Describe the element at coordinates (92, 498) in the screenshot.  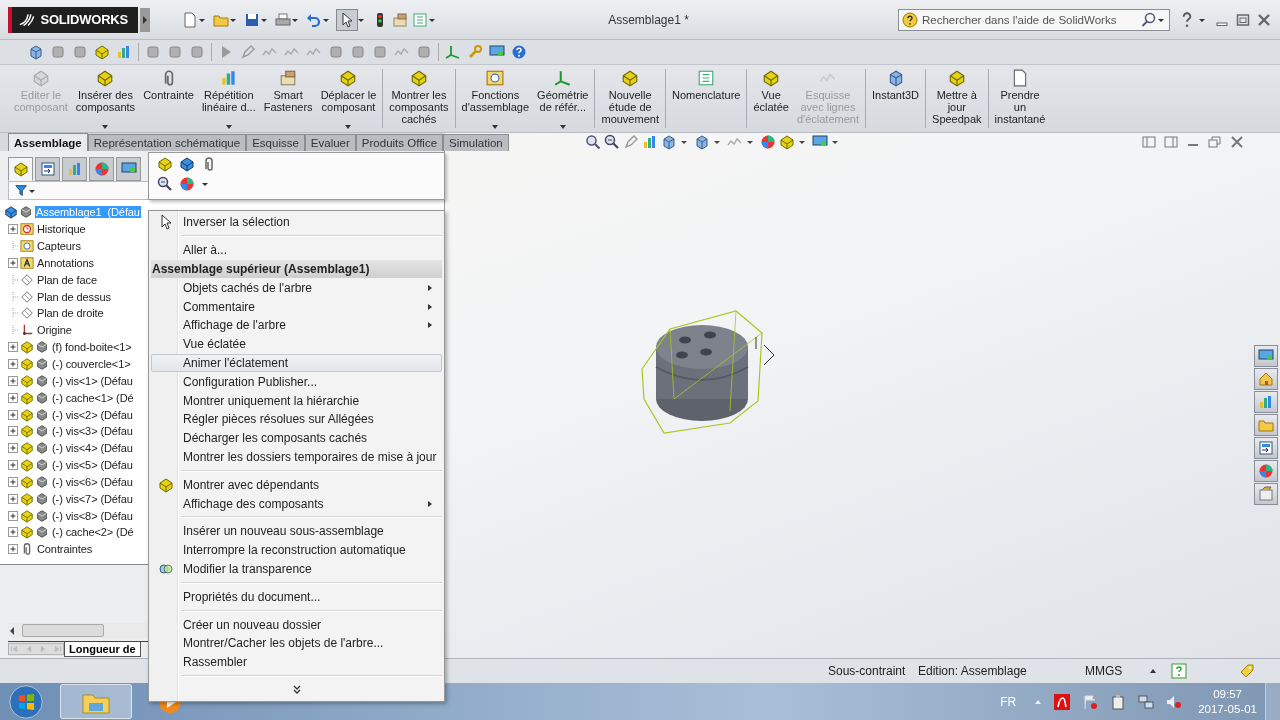
I see `tree-item: (-) vis<7> (Défau` at that location.